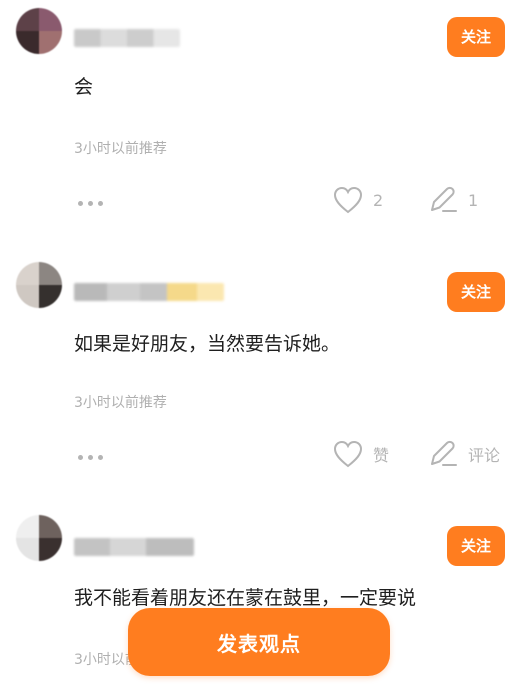  I want to click on like-count: 2, so click(378, 200).